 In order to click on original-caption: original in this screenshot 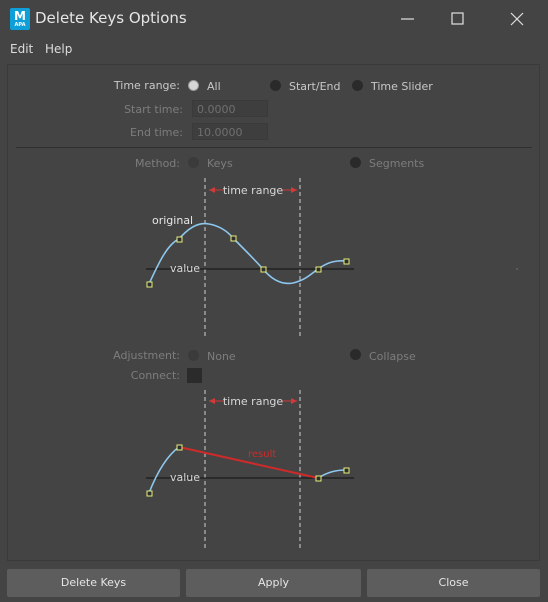, I will do `click(172, 220)`.